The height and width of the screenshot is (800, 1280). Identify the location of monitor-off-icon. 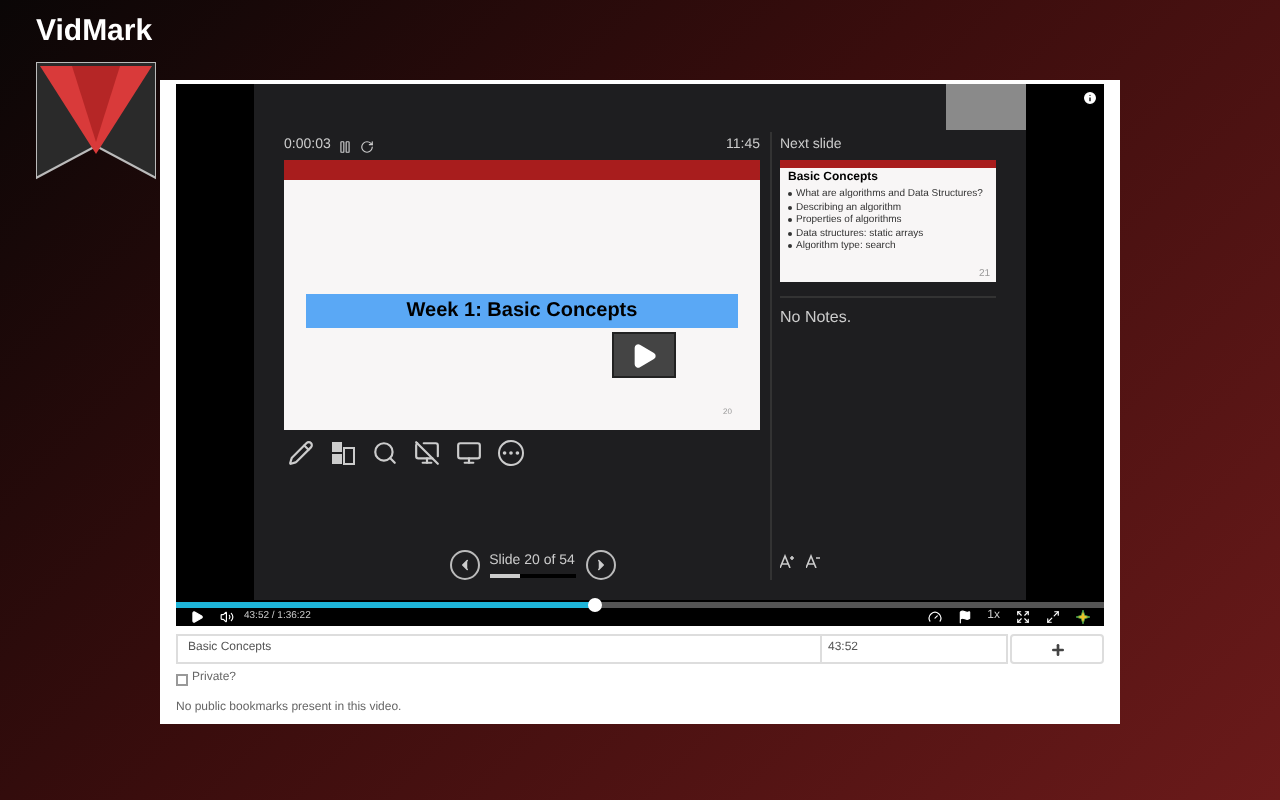
(427, 452).